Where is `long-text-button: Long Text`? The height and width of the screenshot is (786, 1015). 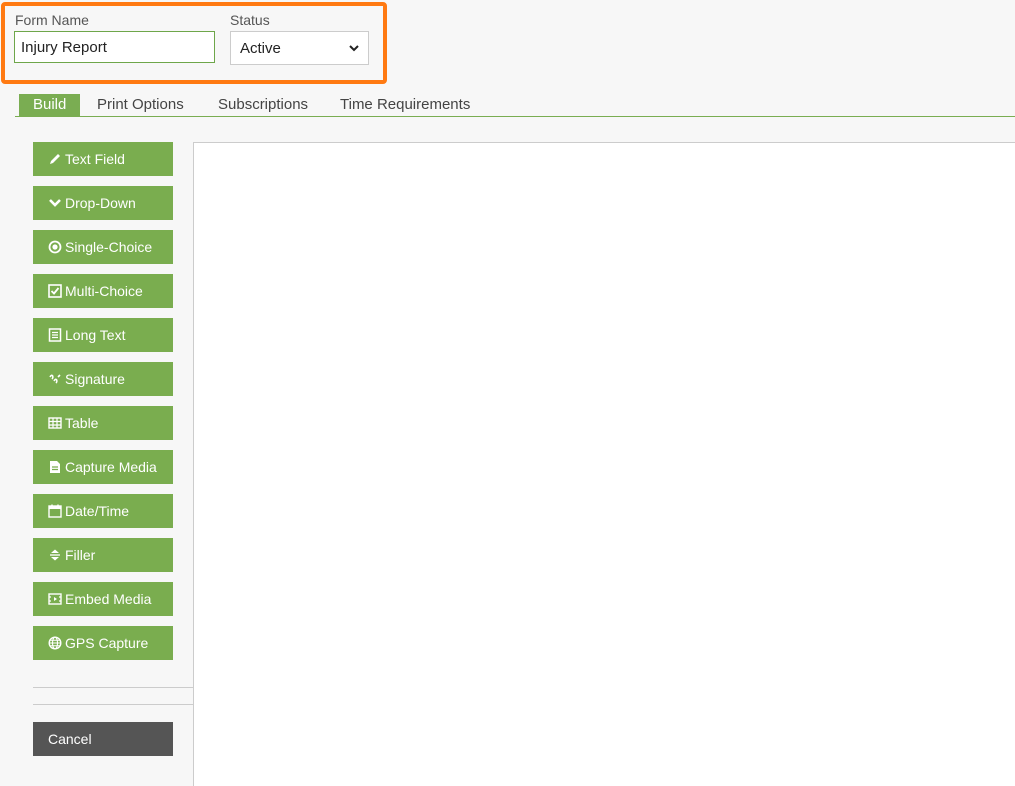
long-text-button: Long Text is located at coordinates (103, 335).